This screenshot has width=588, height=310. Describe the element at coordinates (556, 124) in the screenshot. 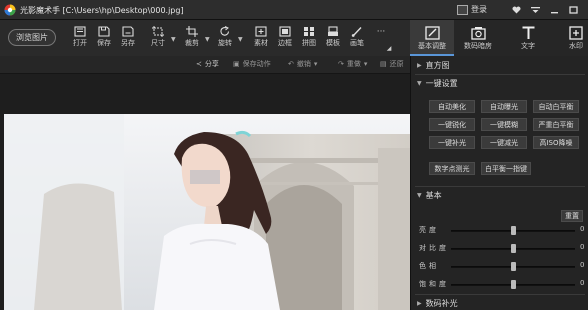

I see `severe-white-balance-button: 严重白平衡` at that location.